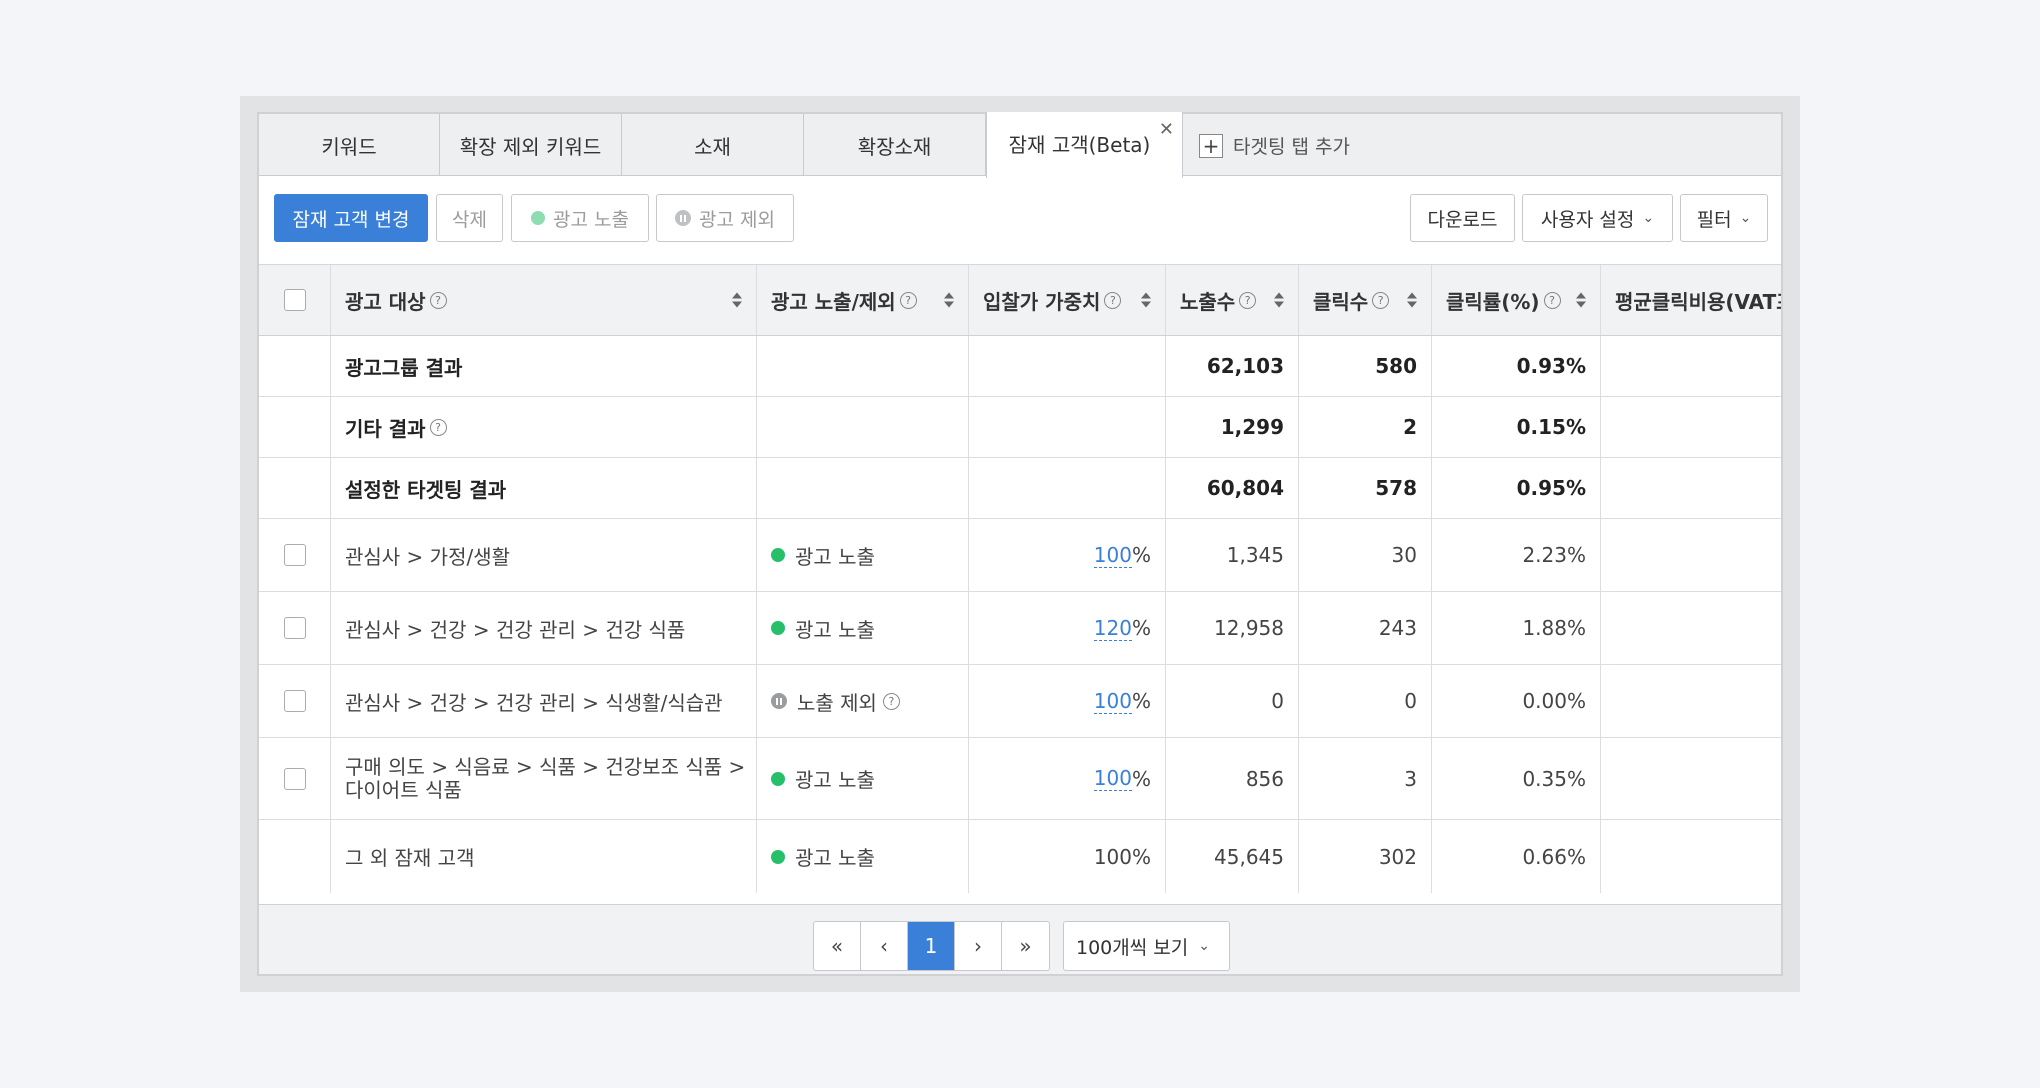 The width and height of the screenshot is (2040, 1088). What do you see at coordinates (1232, 300) in the screenshot?
I see `column-header-impressions: 노출수?` at bounding box center [1232, 300].